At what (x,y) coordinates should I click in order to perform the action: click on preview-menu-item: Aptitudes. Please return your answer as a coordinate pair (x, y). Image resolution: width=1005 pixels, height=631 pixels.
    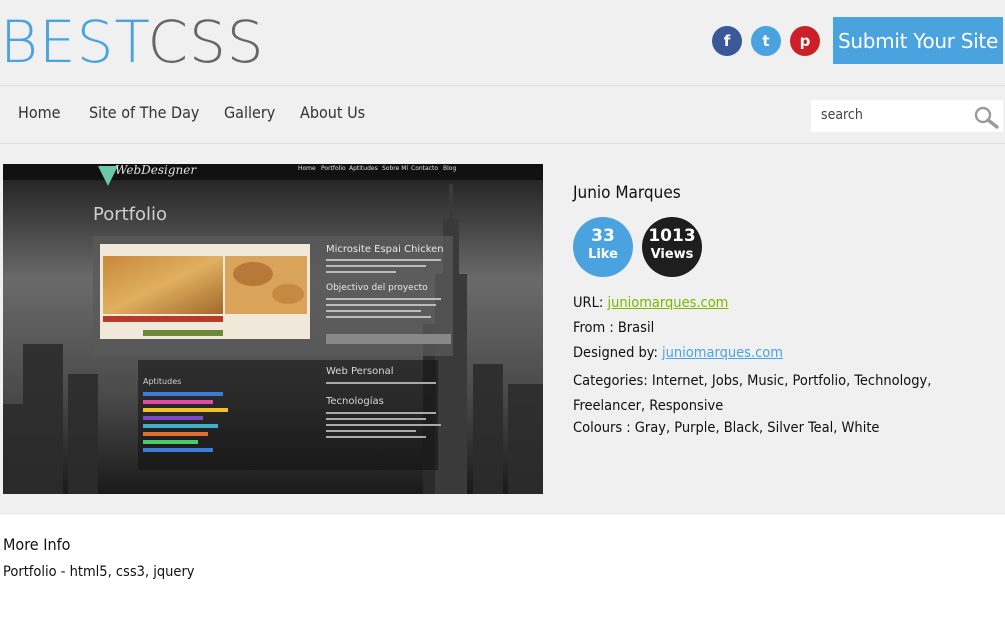
    Looking at the image, I should click on (363, 168).